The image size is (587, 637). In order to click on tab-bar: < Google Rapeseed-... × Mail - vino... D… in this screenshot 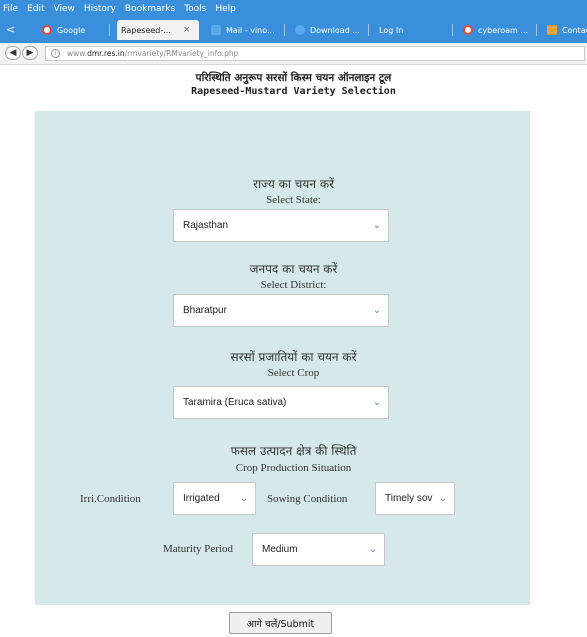, I will do `click(293, 30)`.